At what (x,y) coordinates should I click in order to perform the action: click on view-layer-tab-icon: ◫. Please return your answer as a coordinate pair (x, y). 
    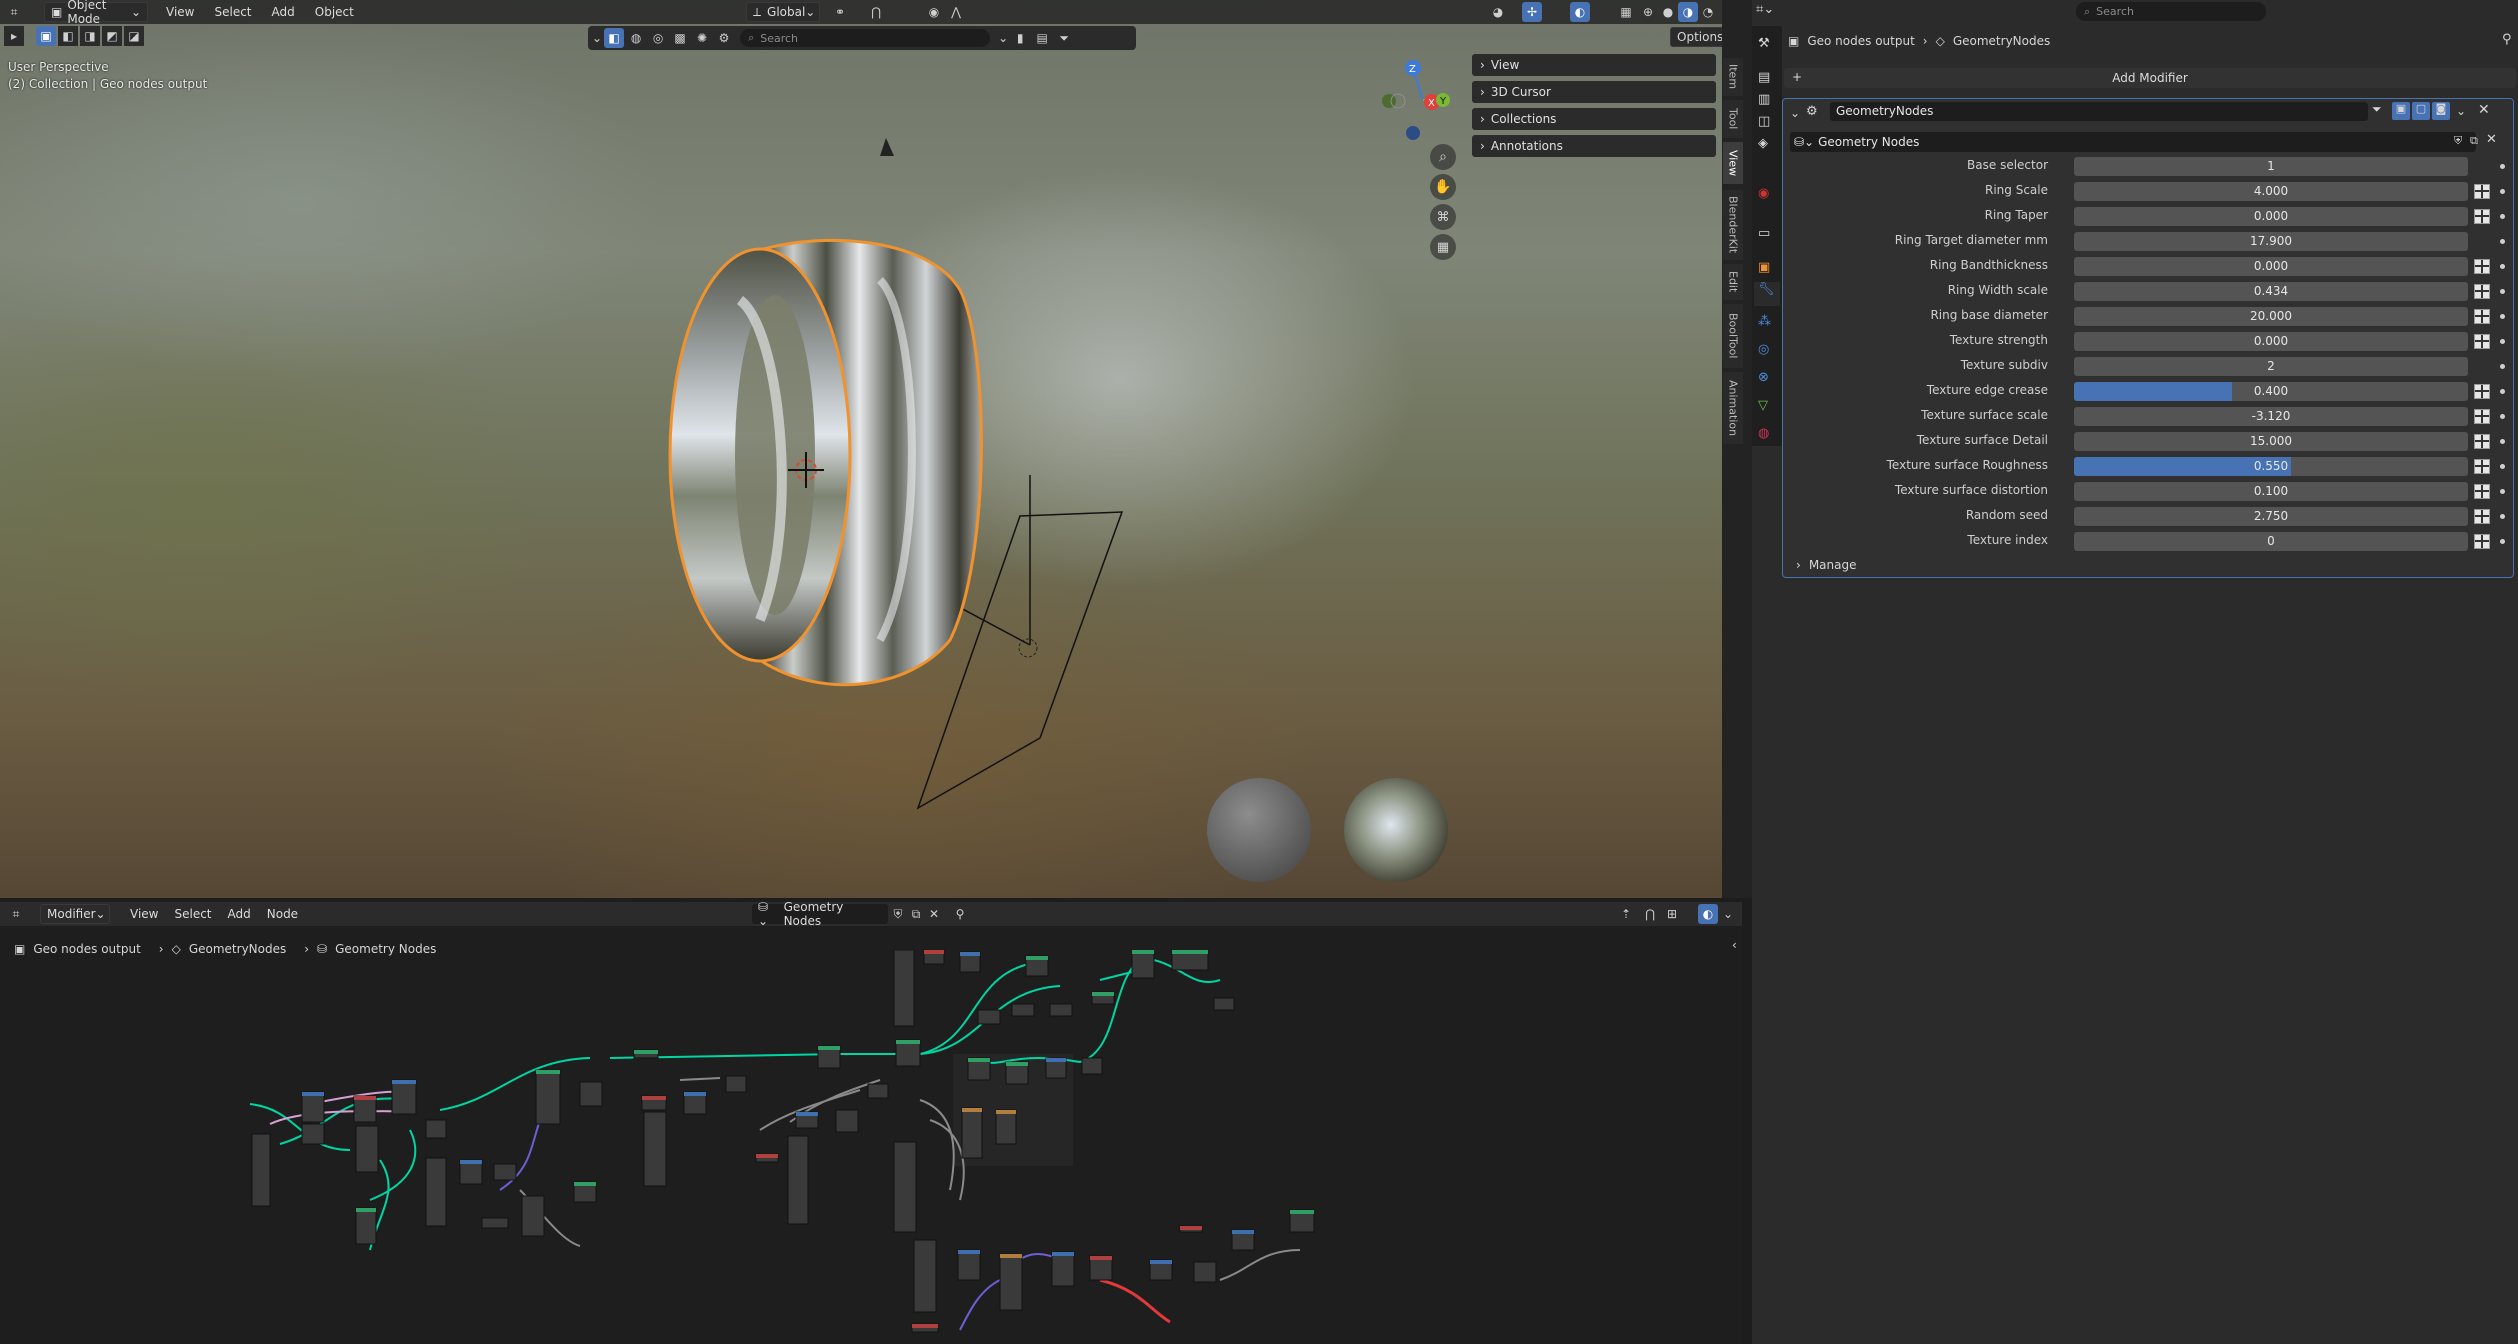
    Looking at the image, I should click on (1764, 121).